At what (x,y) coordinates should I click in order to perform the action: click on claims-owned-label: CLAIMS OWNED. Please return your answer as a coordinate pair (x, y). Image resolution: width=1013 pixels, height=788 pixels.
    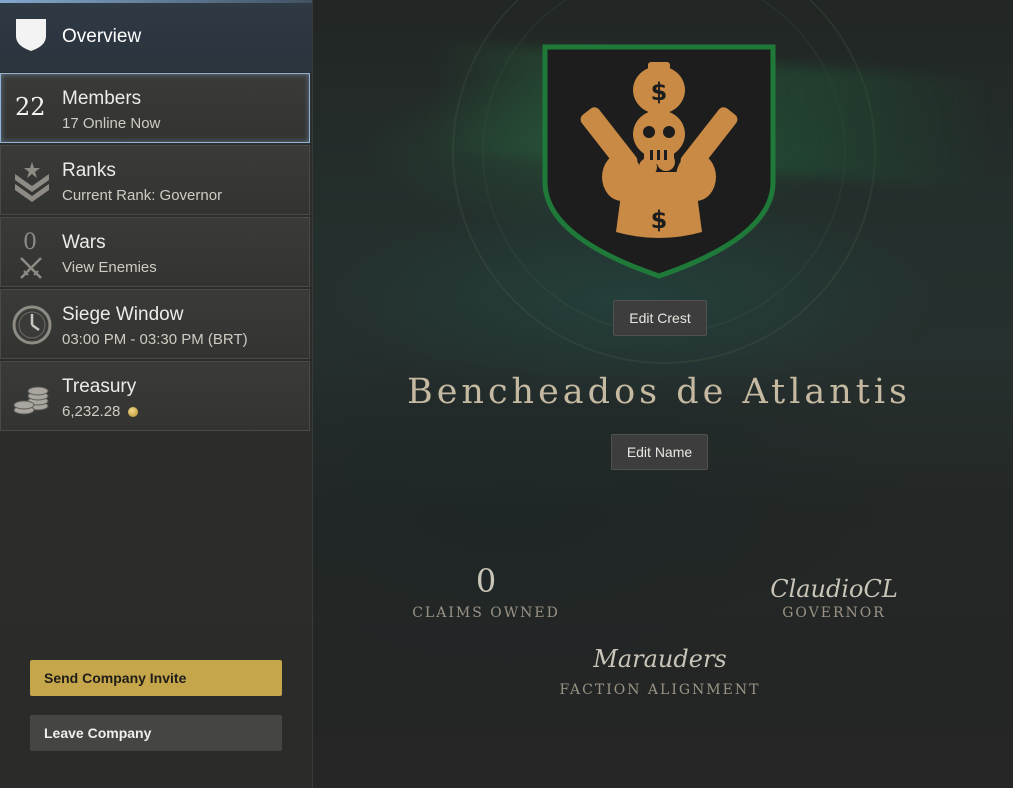
    Looking at the image, I should click on (486, 613).